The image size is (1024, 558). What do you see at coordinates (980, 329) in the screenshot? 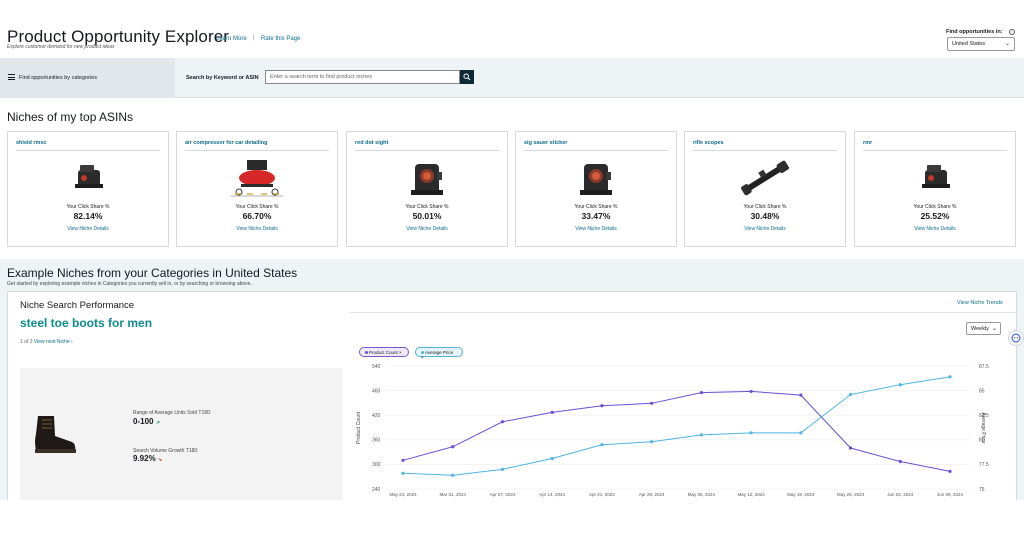
I see `period-select-value: Weekly` at bounding box center [980, 329].